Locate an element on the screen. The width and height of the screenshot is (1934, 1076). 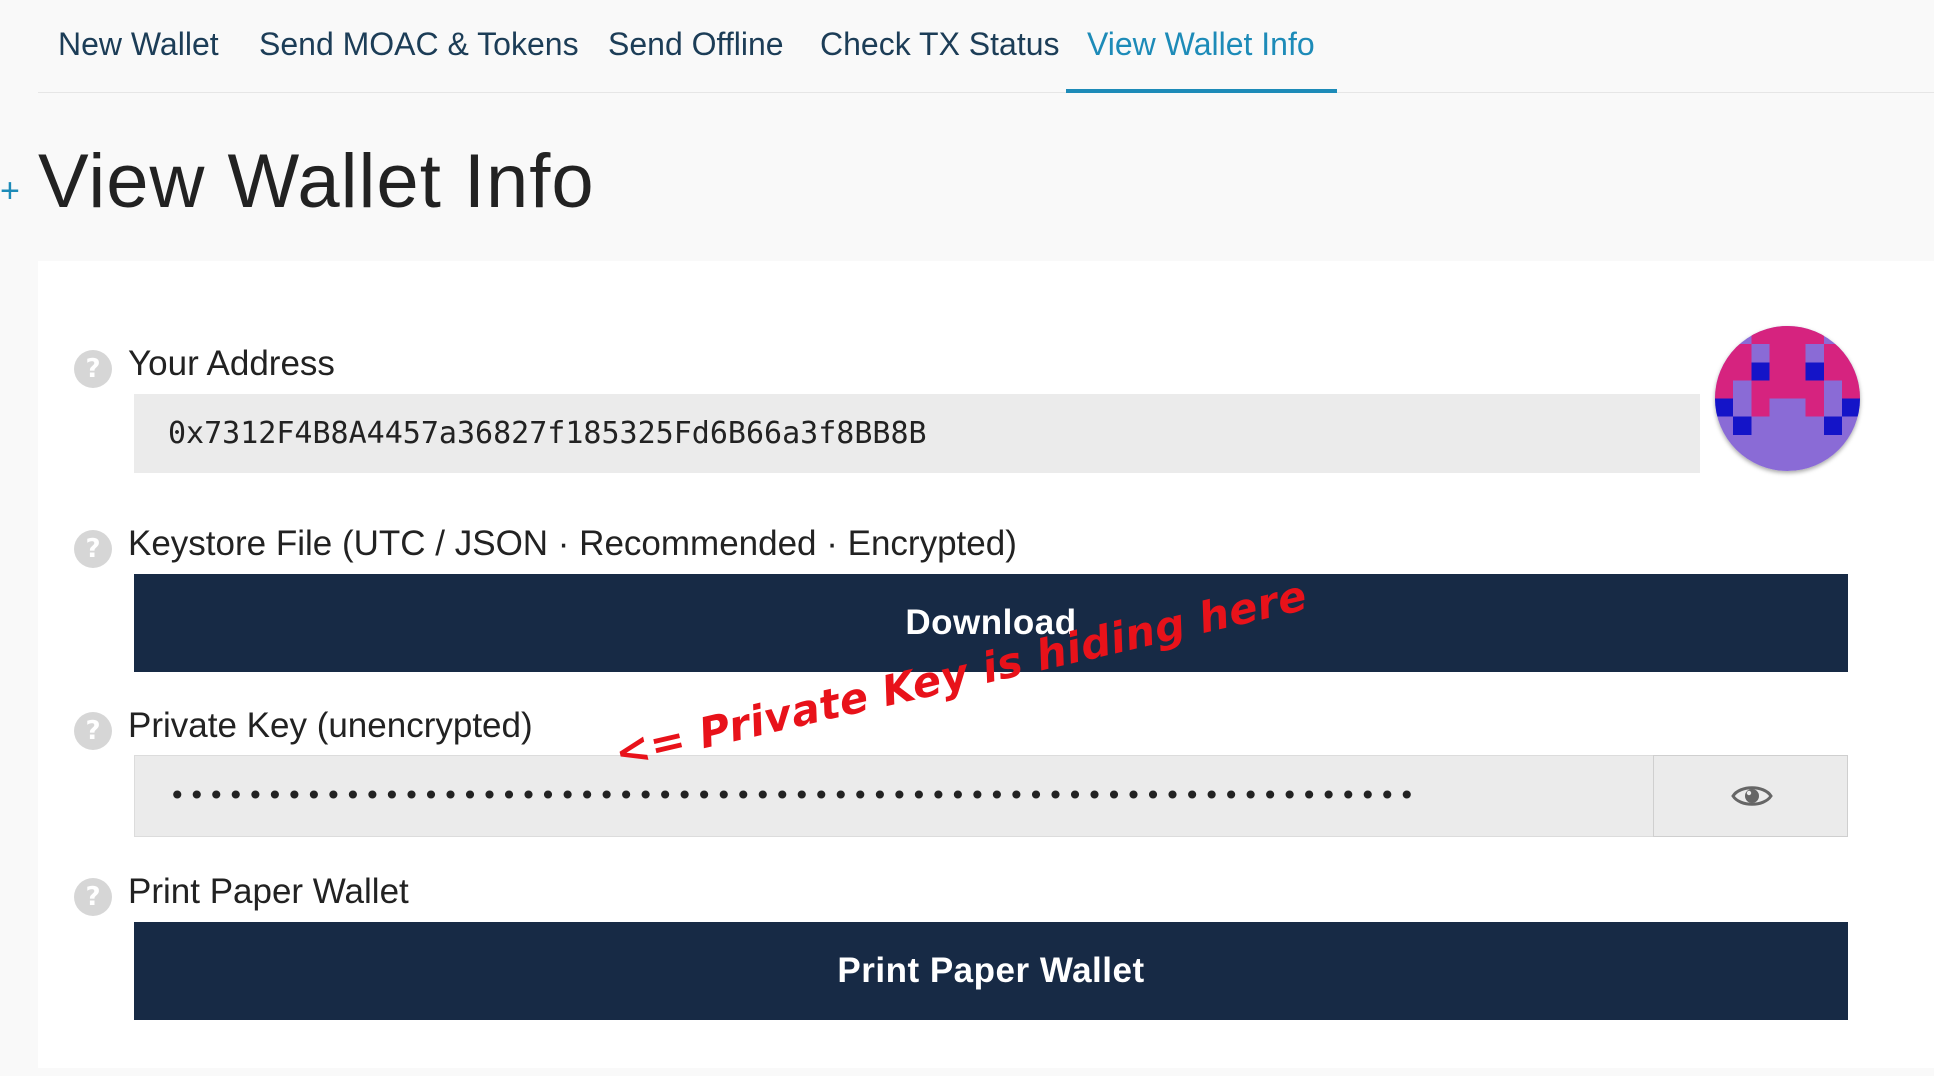
eye-icon is located at coordinates (1752, 796).